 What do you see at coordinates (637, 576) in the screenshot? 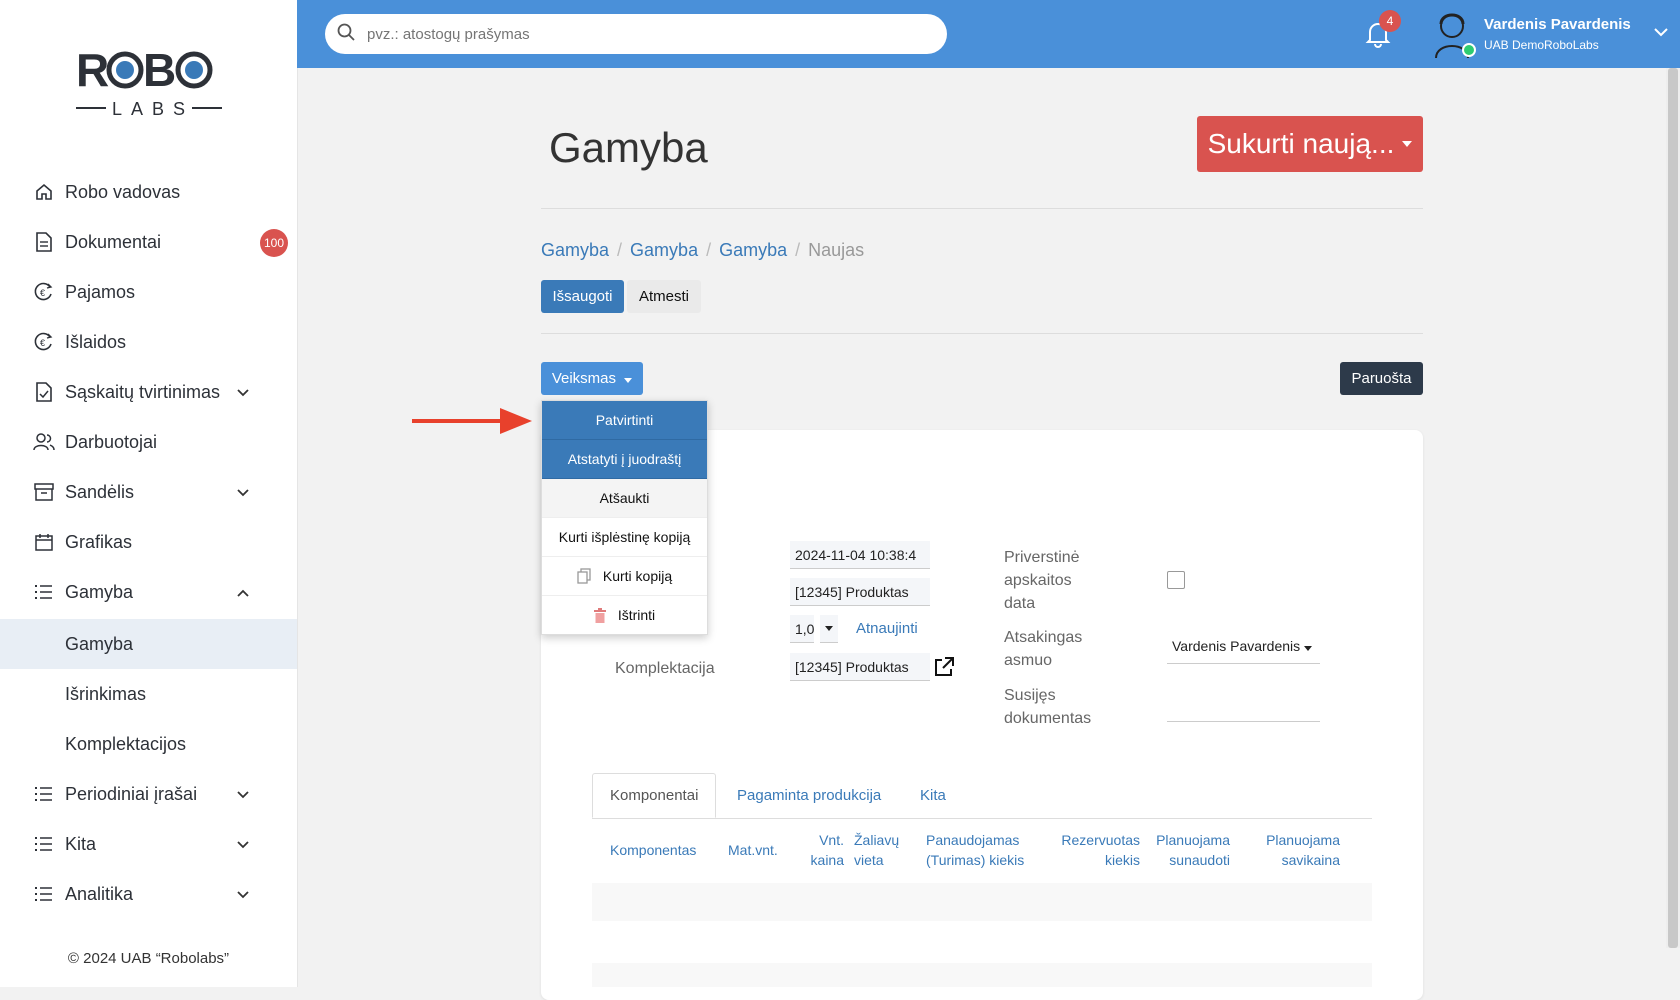
I see `menu-item-label: Kurti kopiją` at bounding box center [637, 576].